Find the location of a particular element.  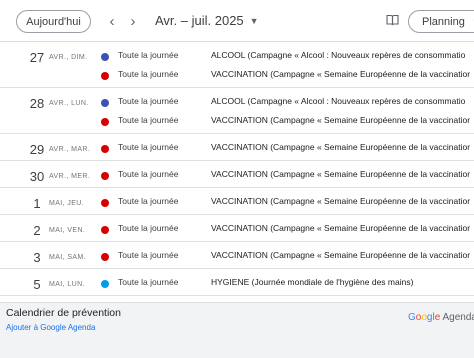

date-range-dropdown: Avr. – juil. 2025 ▼ is located at coordinates (207, 20).